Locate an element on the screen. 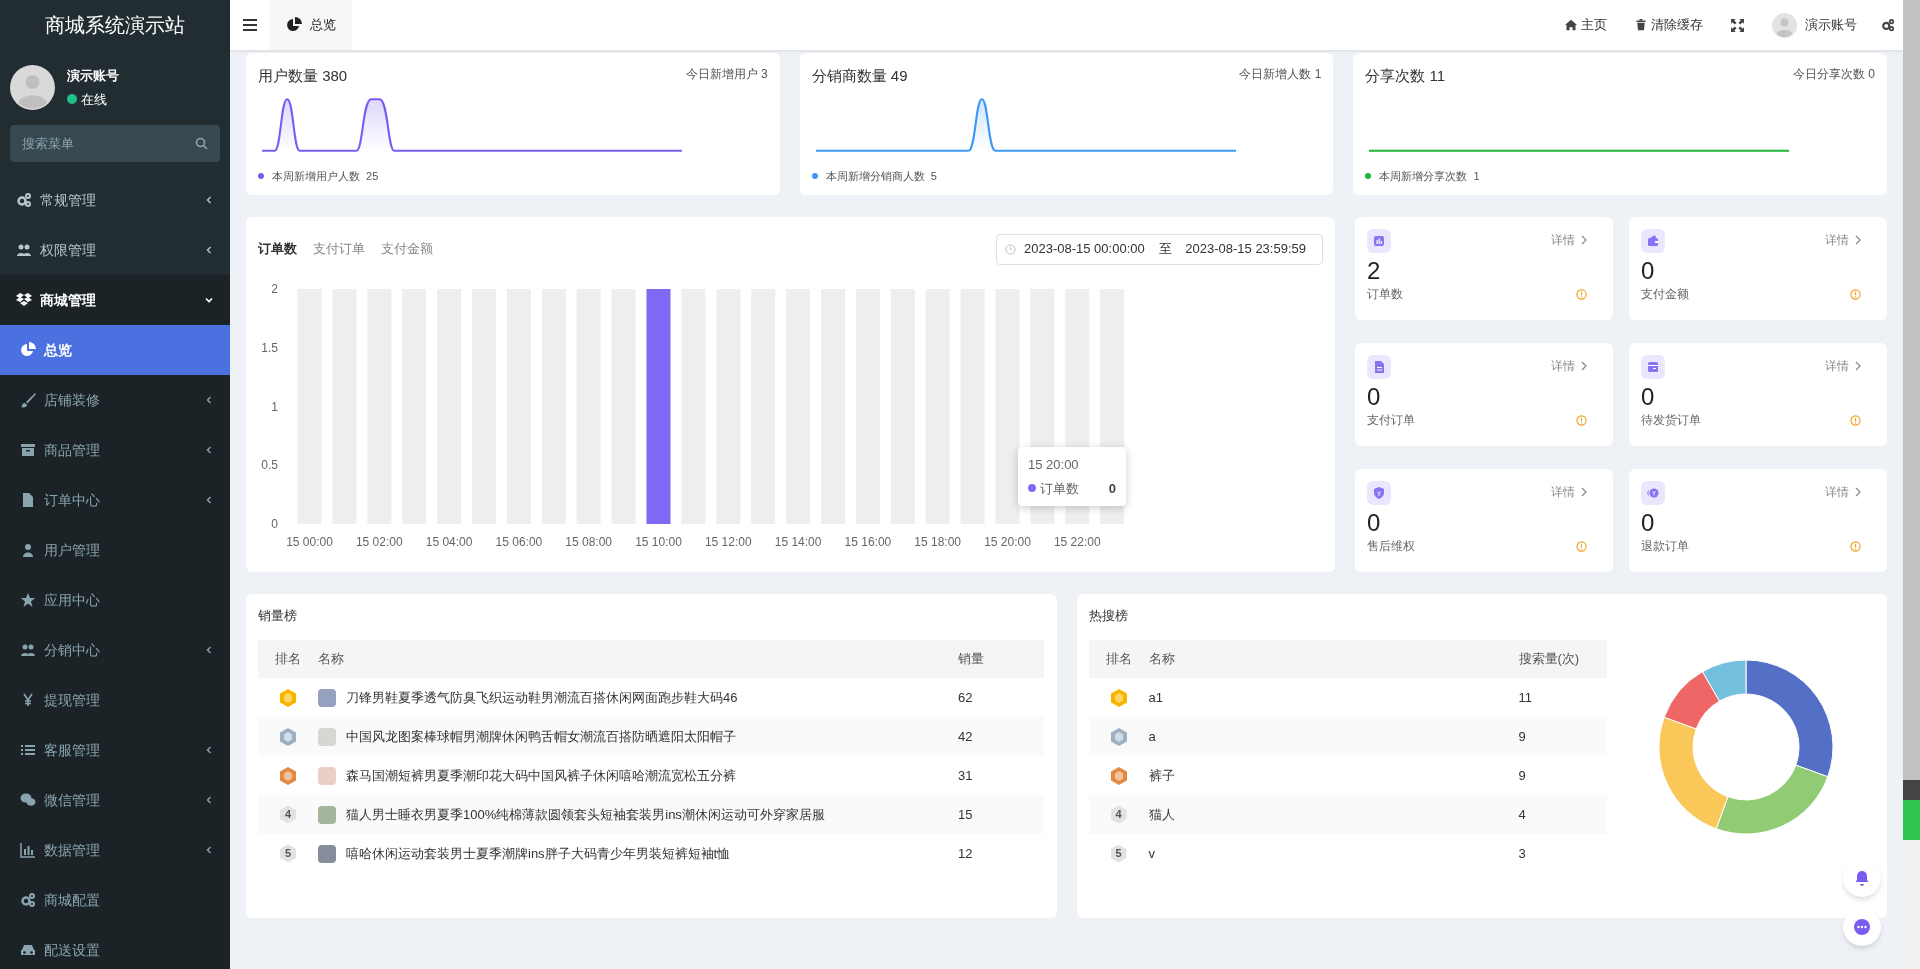 Image resolution: width=1920 pixels, height=969 pixels. menu-icon is located at coordinates (250, 25).